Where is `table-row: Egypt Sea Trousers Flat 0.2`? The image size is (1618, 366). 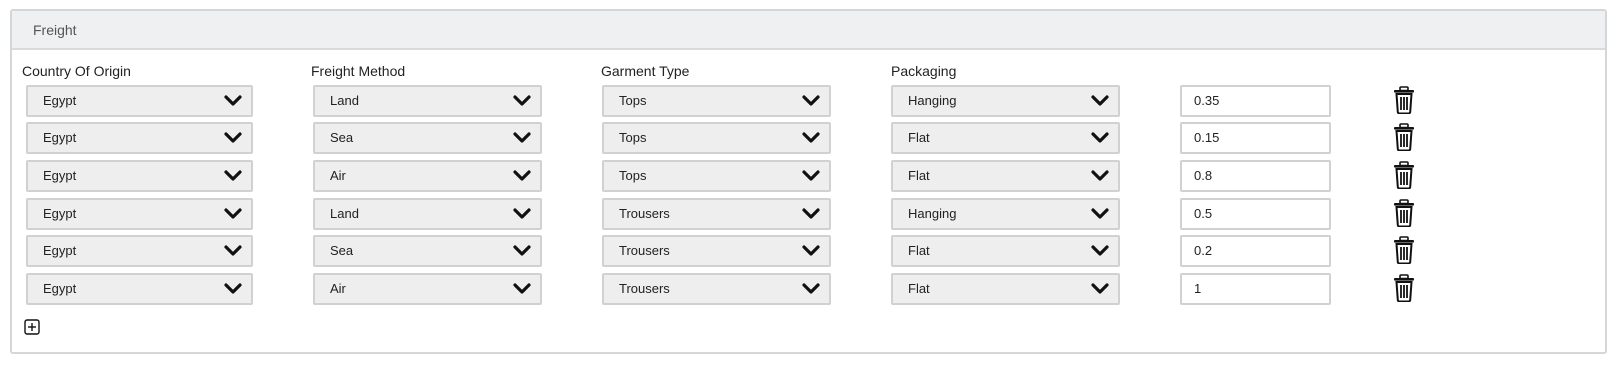 table-row: Egypt Sea Trousers Flat 0.2 is located at coordinates (808, 251).